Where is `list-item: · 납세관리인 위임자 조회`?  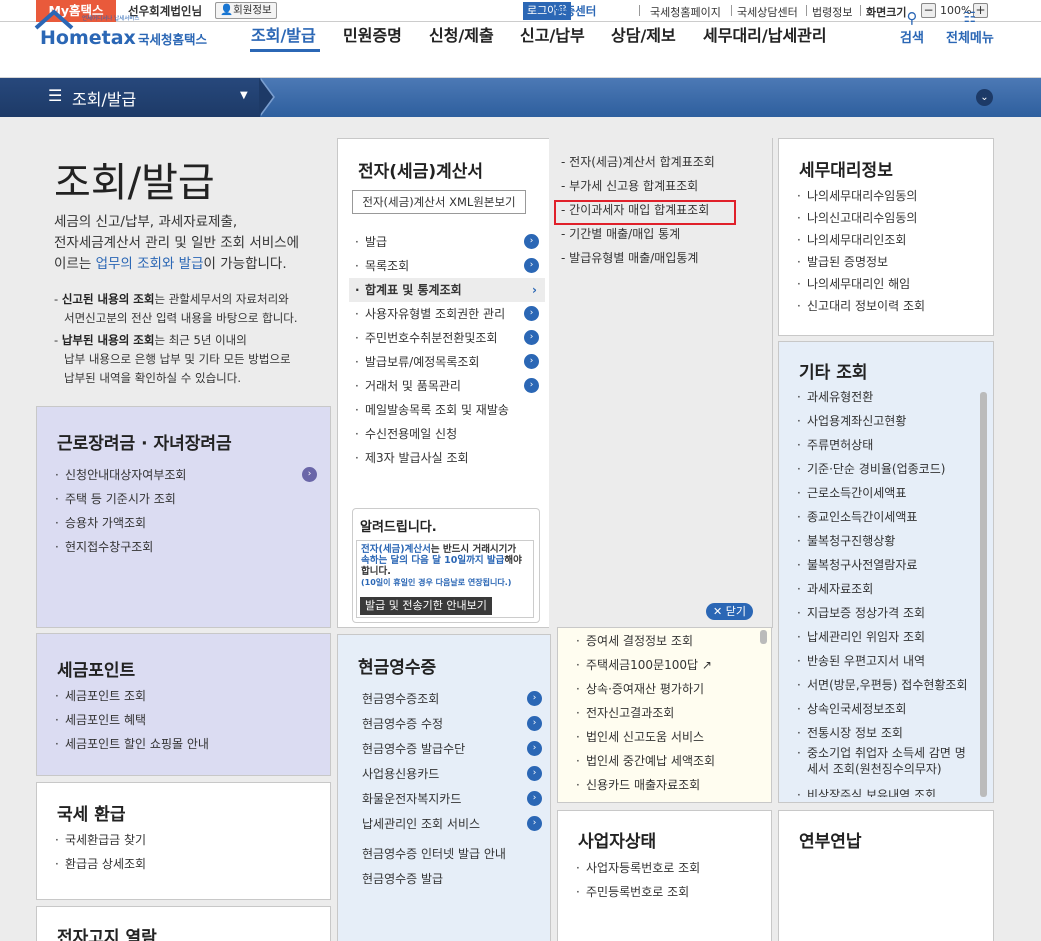 list-item: · 납세관리인 위임자 조회 is located at coordinates (890, 637).